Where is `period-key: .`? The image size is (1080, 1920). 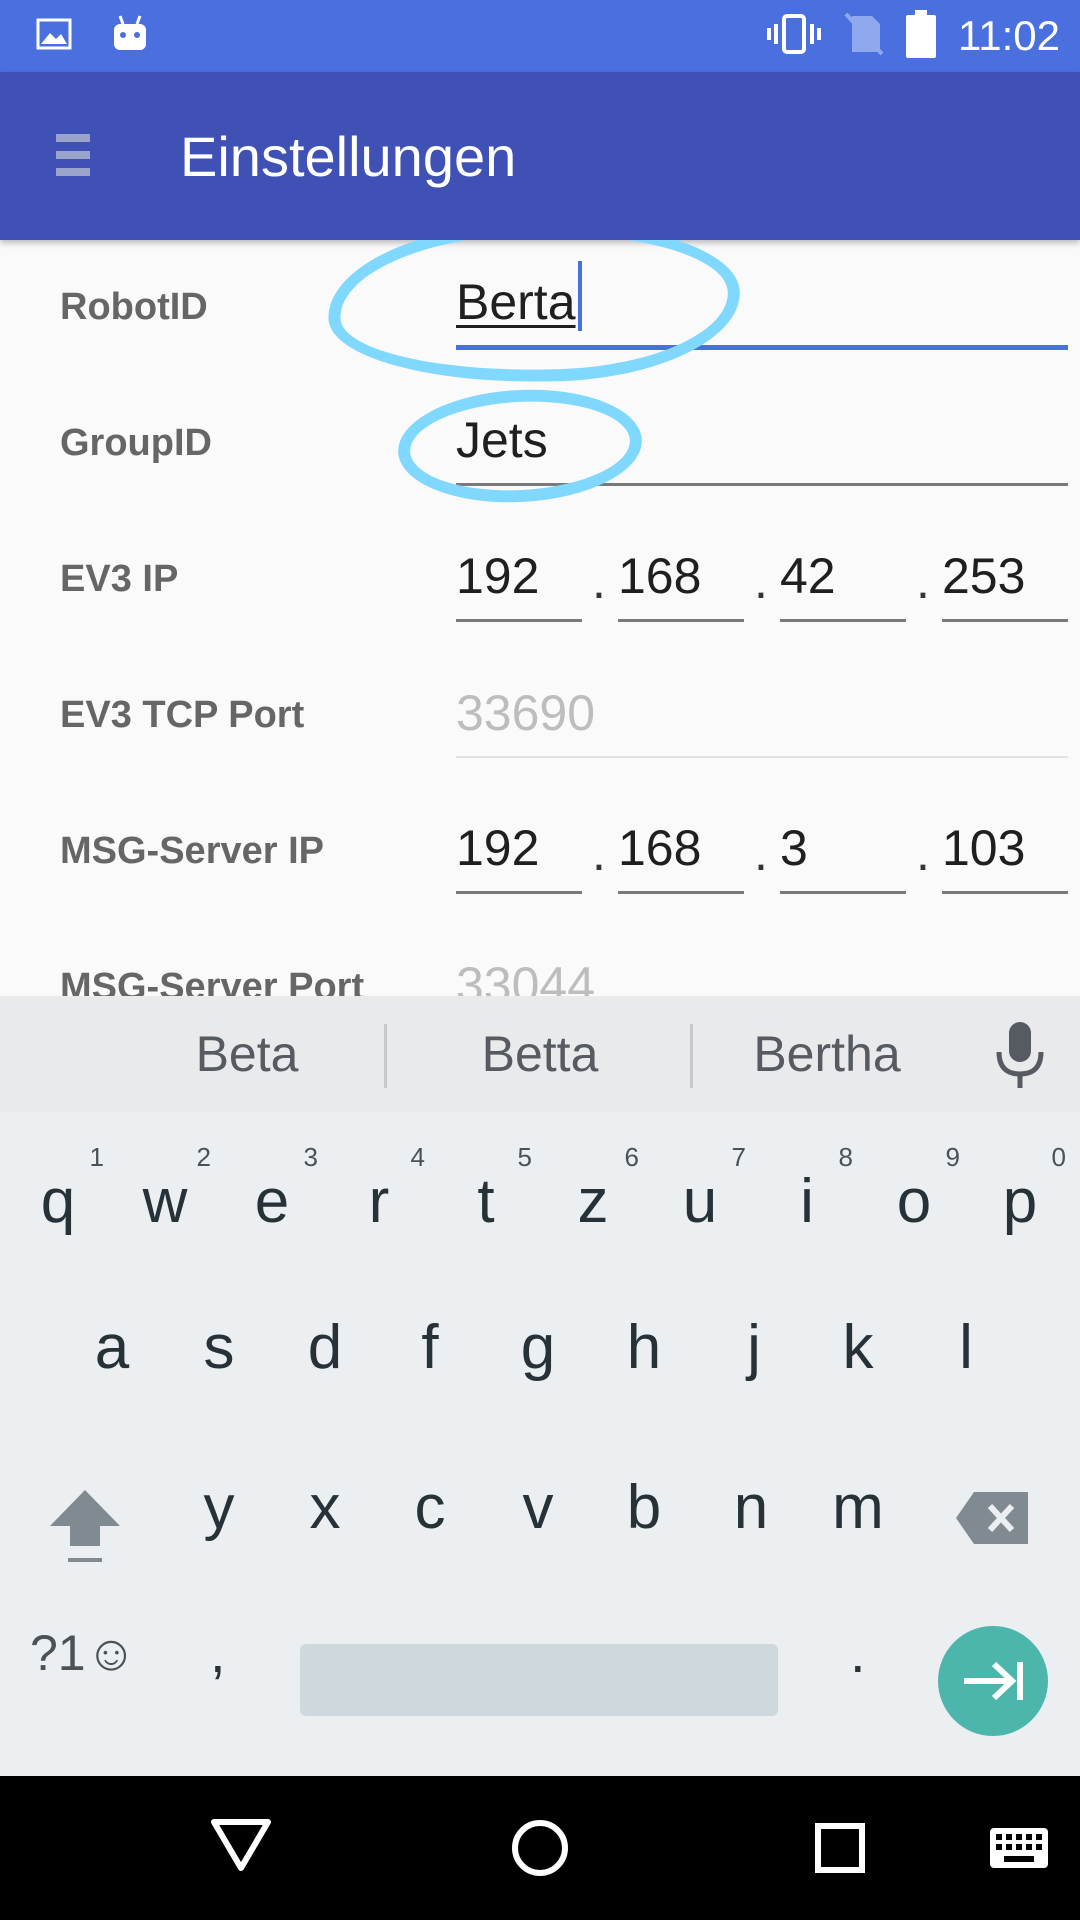 period-key: . is located at coordinates (858, 1652).